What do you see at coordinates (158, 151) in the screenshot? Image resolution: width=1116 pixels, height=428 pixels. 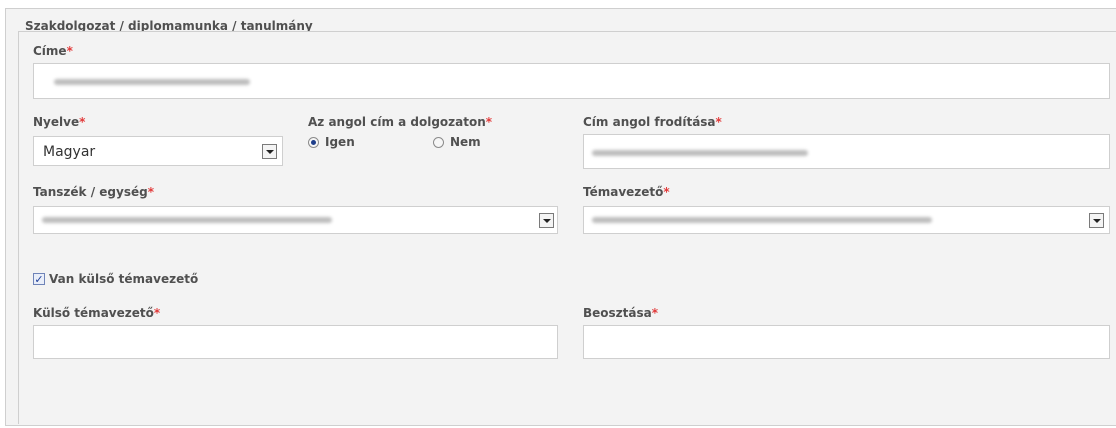 I see `language-select: Magyar` at bounding box center [158, 151].